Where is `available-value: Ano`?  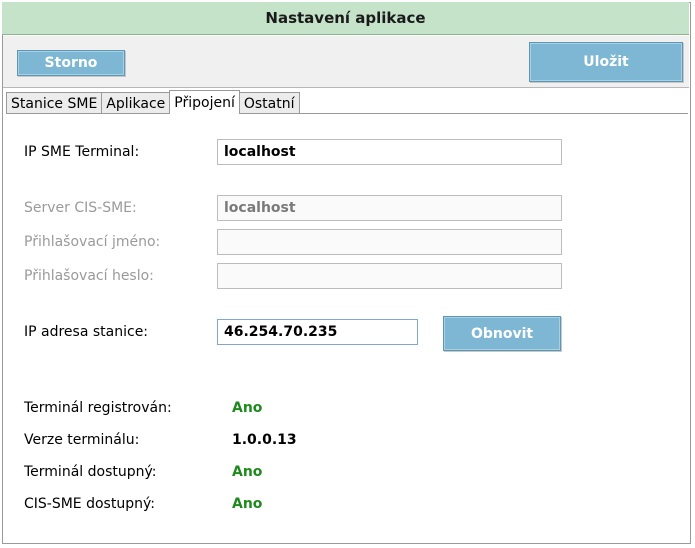 available-value: Ano is located at coordinates (247, 472).